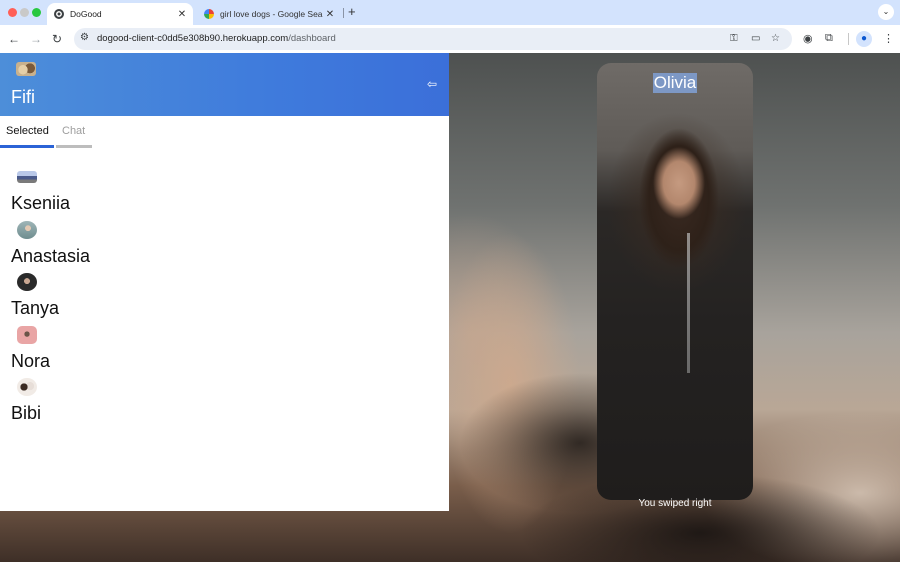 The height and width of the screenshot is (562, 900). What do you see at coordinates (808, 38) in the screenshot?
I see `camera-icon: ◉` at bounding box center [808, 38].